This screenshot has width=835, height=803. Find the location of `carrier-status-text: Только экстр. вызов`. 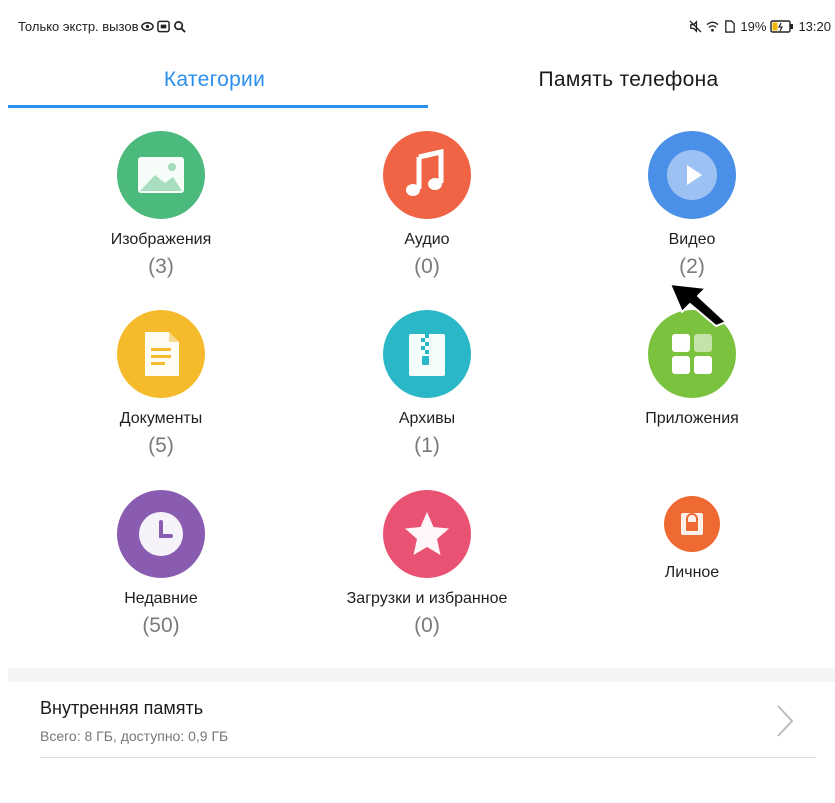

carrier-status-text: Только экстр. вызов is located at coordinates (78, 26).